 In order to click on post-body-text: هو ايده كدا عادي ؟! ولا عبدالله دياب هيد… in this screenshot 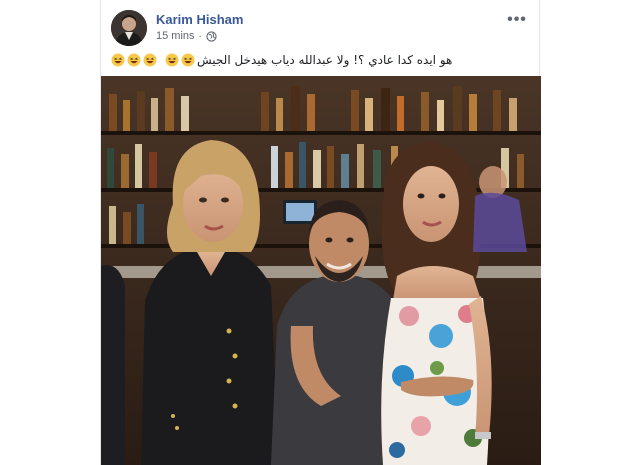, I will do `click(325, 60)`.